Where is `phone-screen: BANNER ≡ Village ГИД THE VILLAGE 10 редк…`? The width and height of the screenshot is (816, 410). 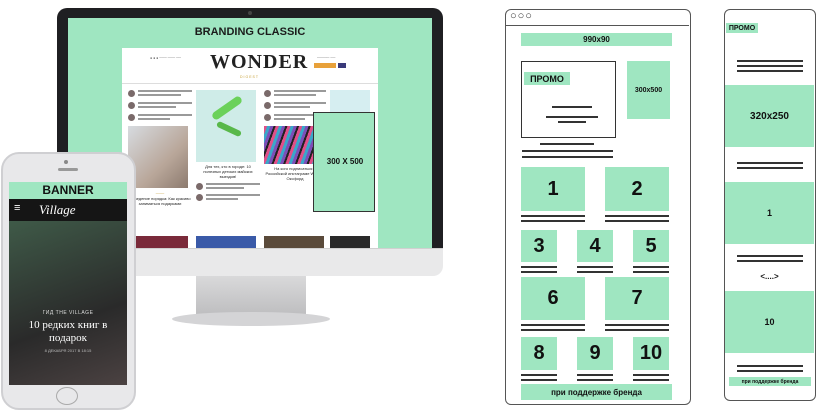 phone-screen: BANNER ≡ Village ГИД THE VILLAGE 10 редк… is located at coordinates (68, 283).